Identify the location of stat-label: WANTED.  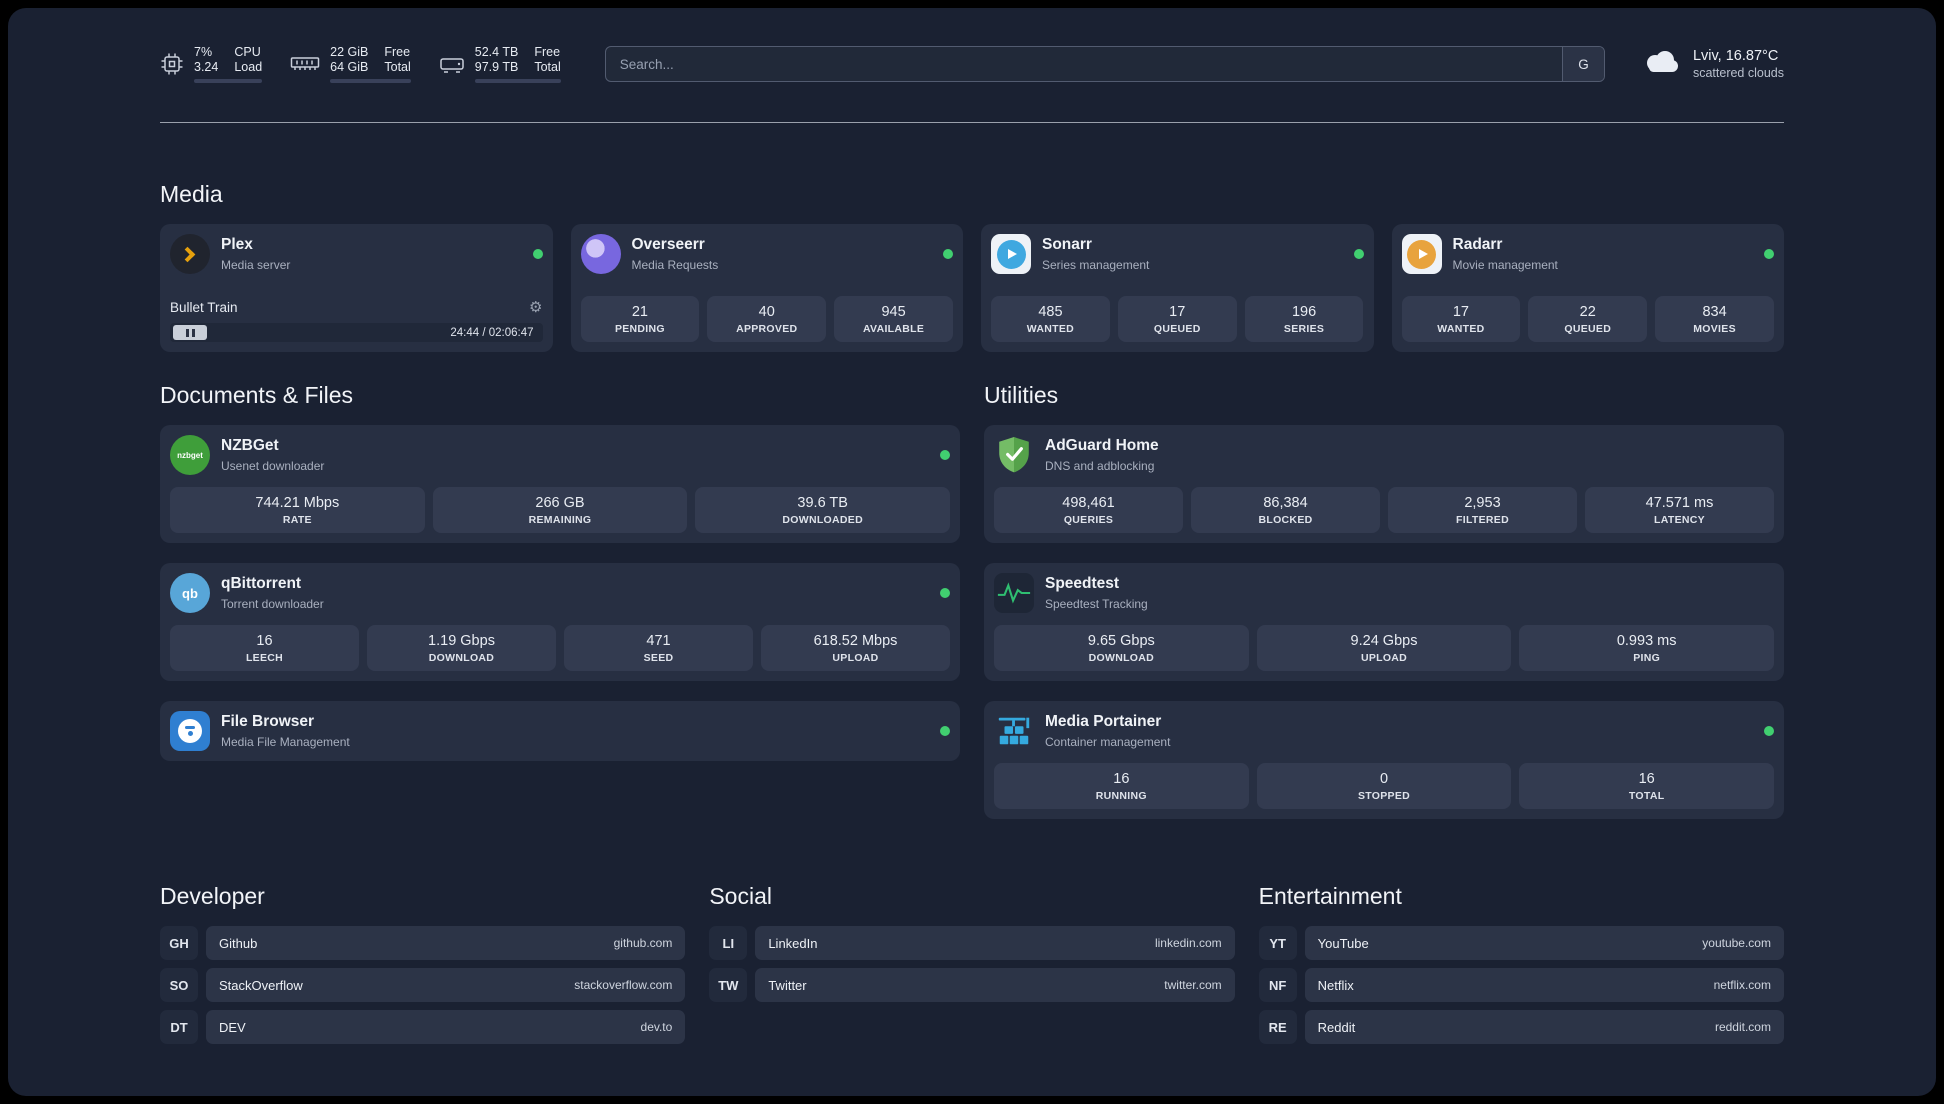
(1461, 329).